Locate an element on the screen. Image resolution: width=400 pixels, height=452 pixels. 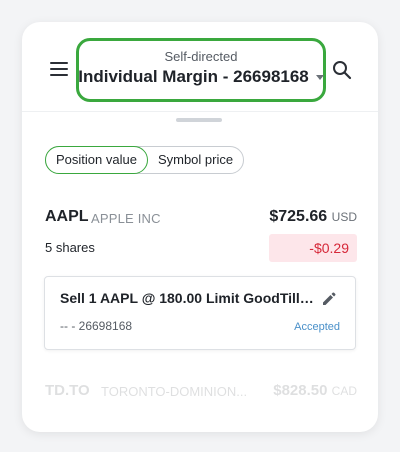
position-price: $828.50 CAD is located at coordinates (315, 390).